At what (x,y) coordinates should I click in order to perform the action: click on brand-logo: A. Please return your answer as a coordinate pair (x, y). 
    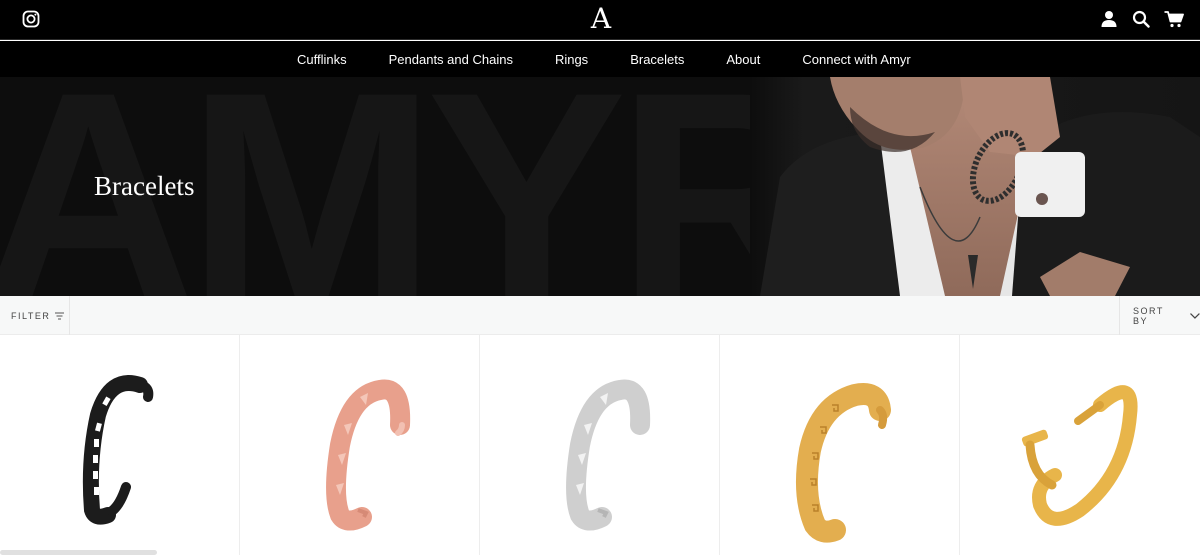
    Looking at the image, I should click on (601, 19).